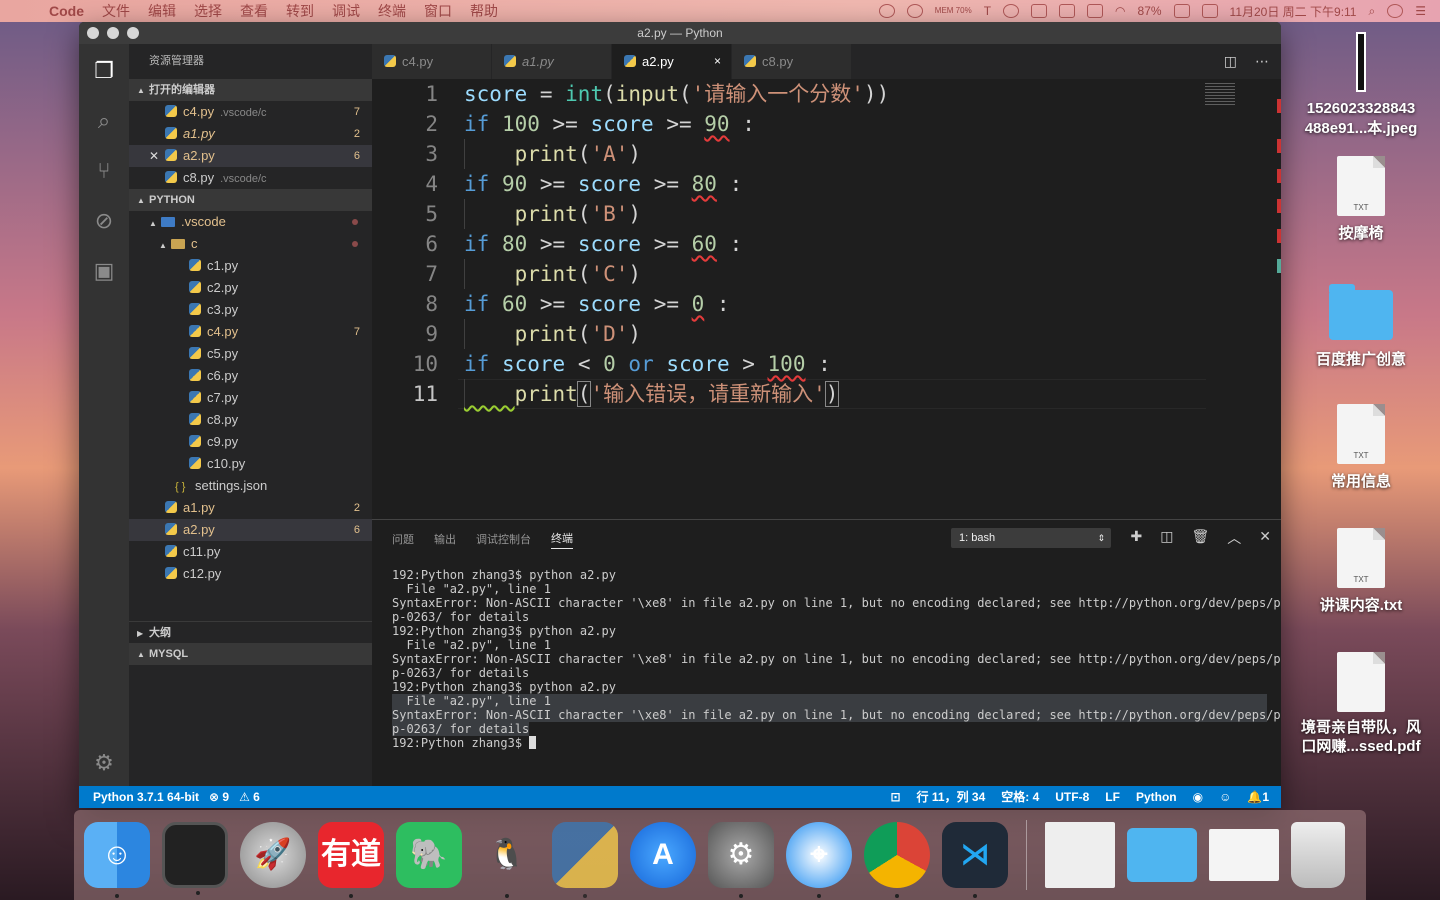 The height and width of the screenshot is (900, 1440). What do you see at coordinates (792, 124) in the screenshot?
I see `code-line: 2 if 100 >= score >= 90 :` at bounding box center [792, 124].